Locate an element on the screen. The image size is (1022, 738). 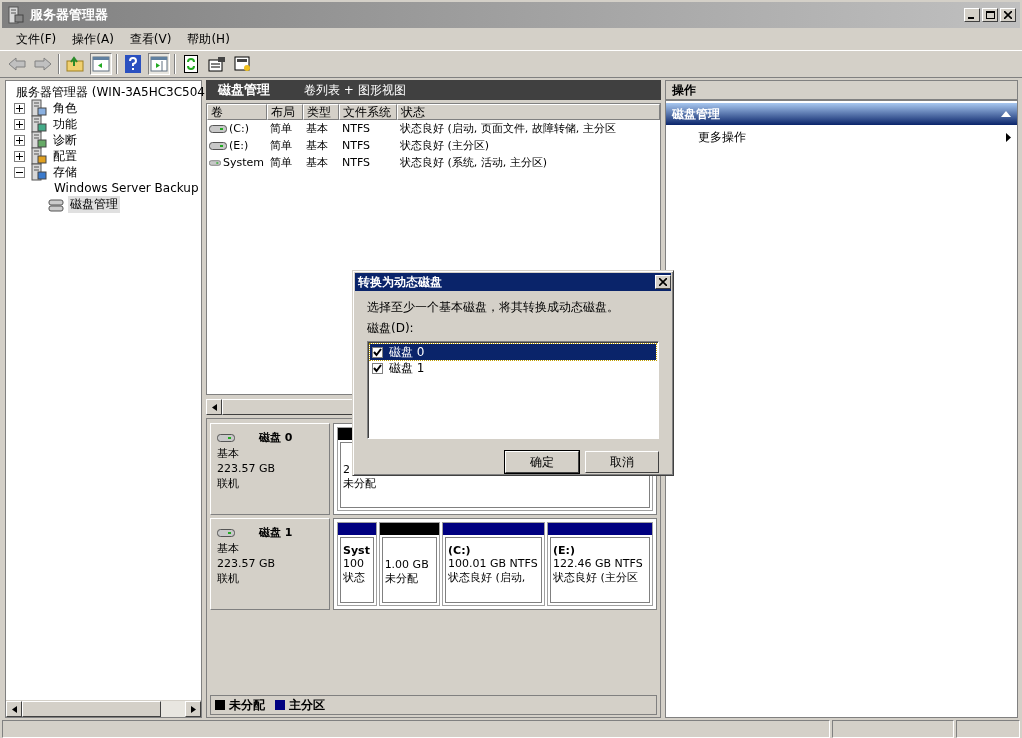
partition-text: 122.46 GB NTFS is located at coordinates (598, 563).